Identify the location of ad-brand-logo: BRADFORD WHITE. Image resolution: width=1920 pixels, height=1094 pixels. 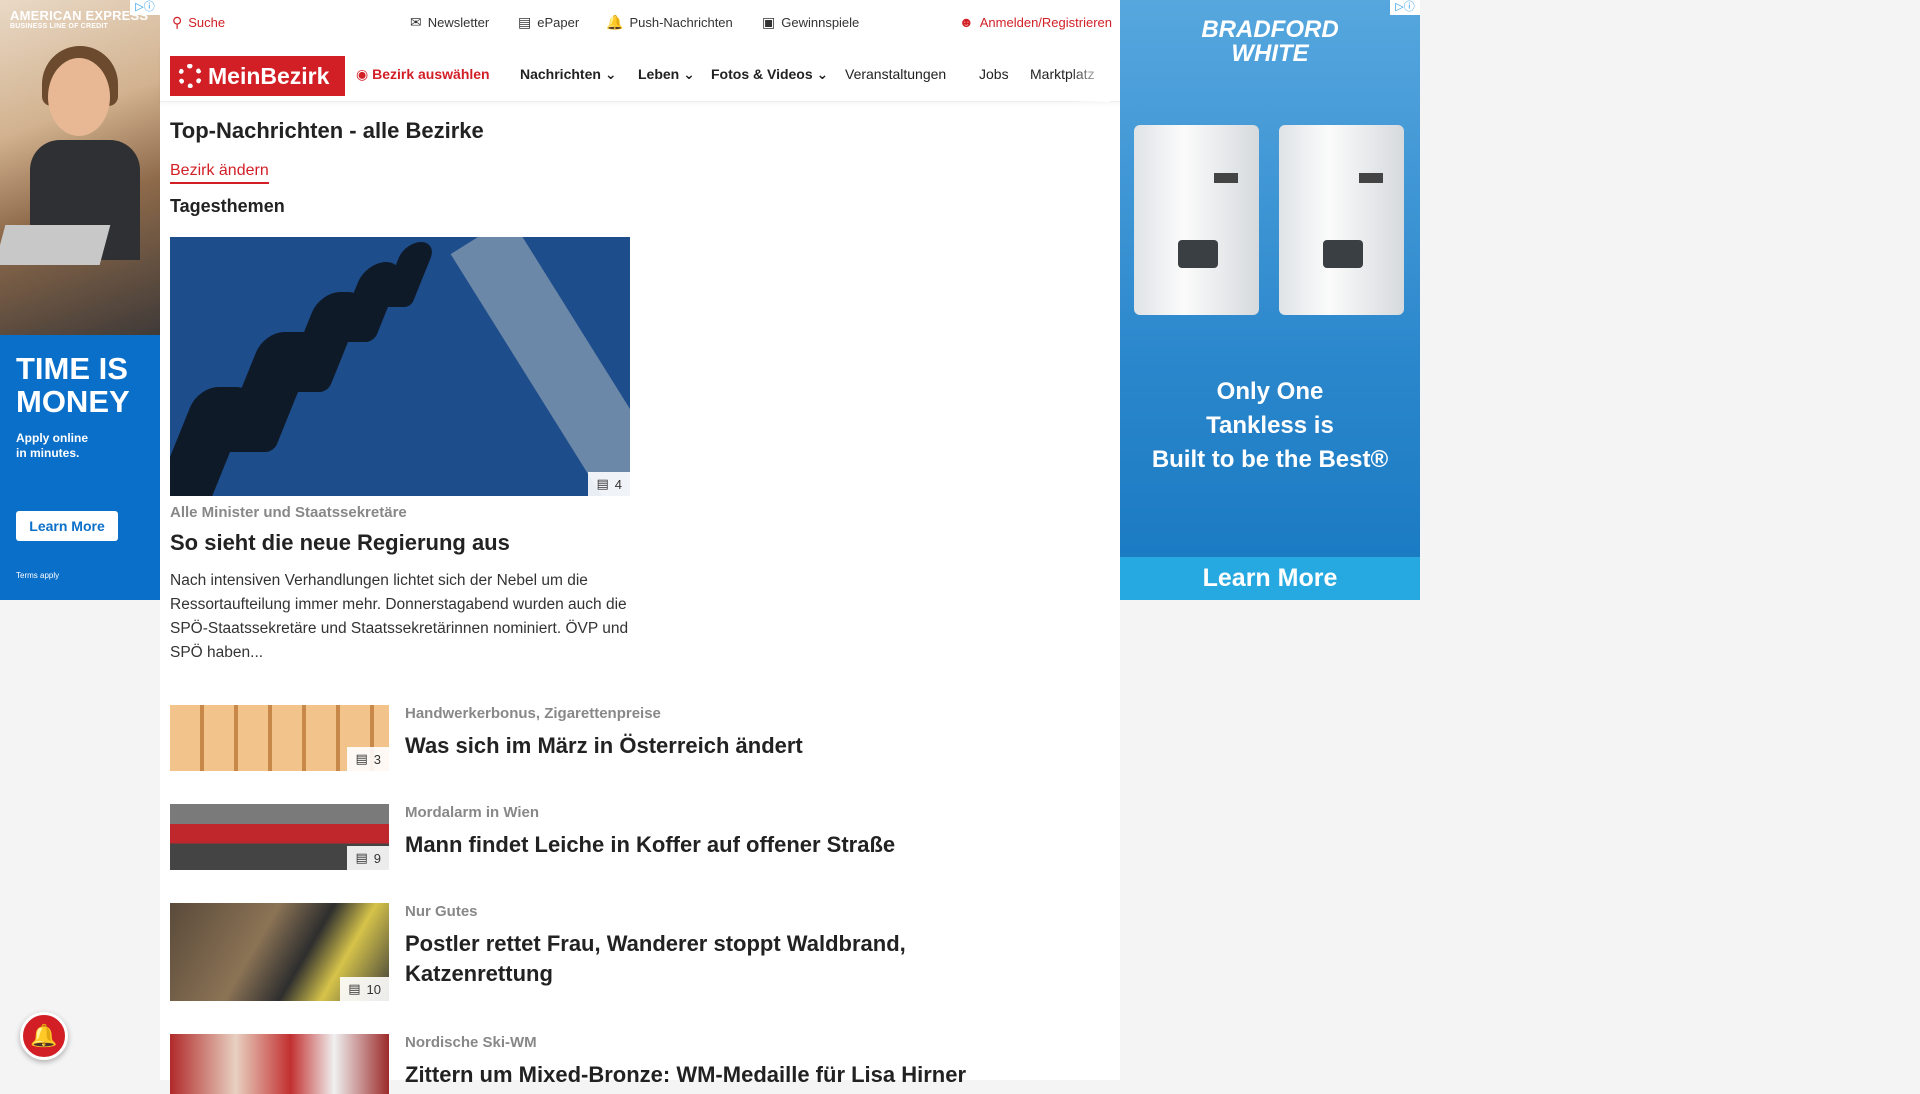
(1270, 41).